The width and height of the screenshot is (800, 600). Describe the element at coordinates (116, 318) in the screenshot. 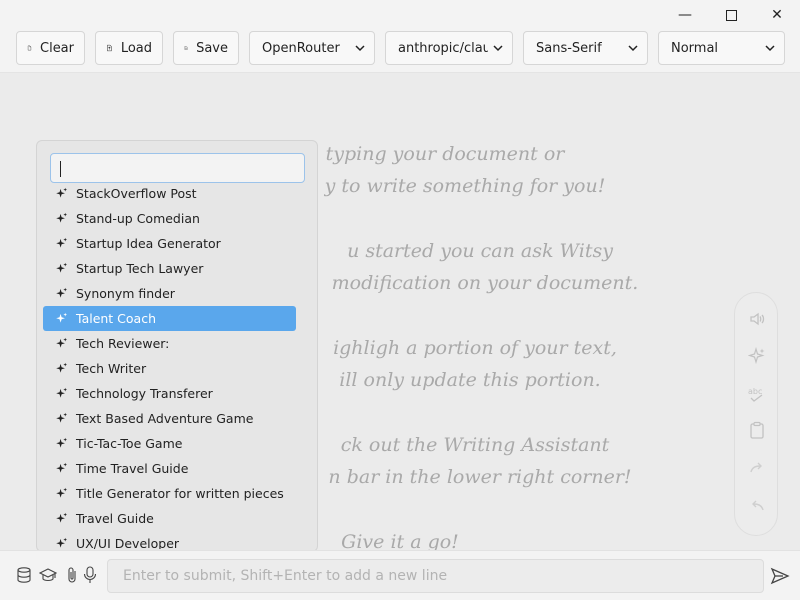

I see `prompt-item-label: Talent Coach` at that location.